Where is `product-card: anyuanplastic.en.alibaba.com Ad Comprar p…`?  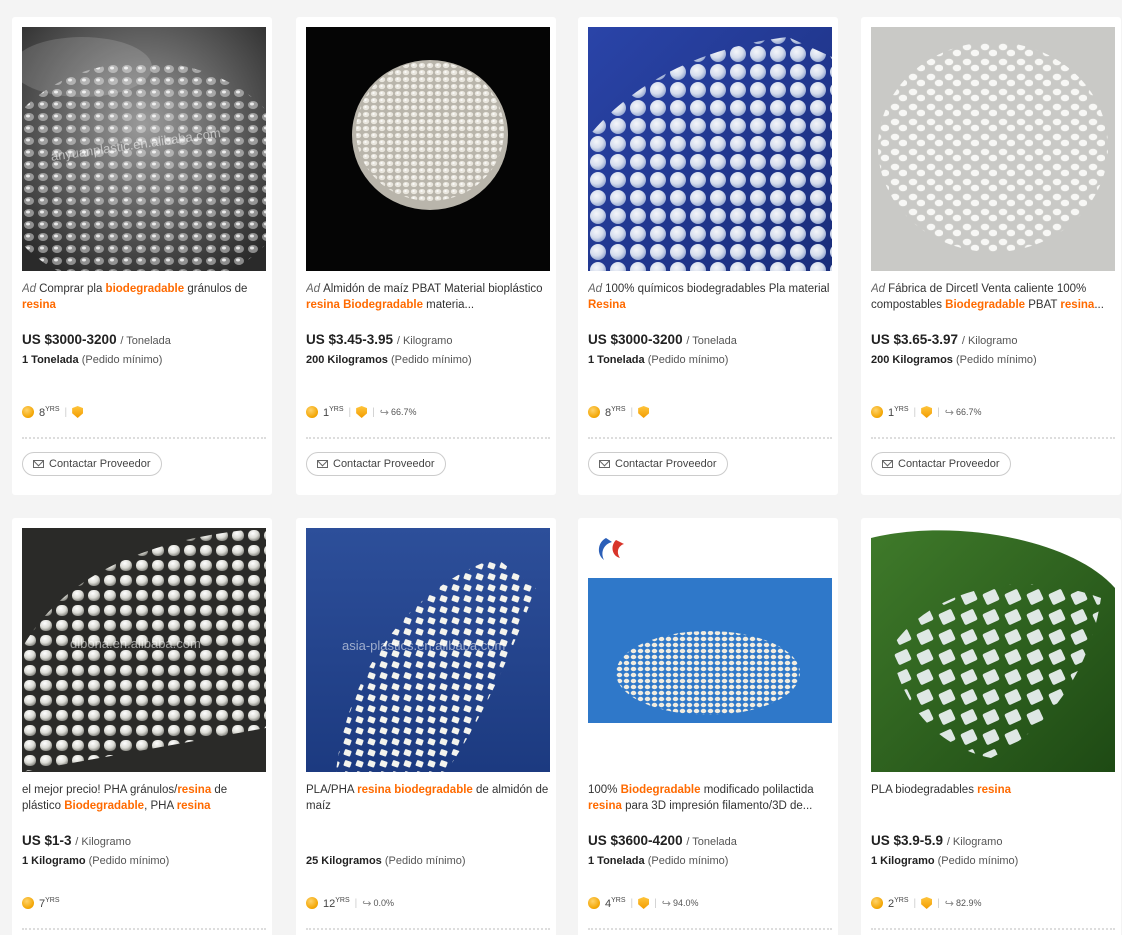
product-card: anyuanplastic.en.alibaba.com Ad Comprar p… is located at coordinates (142, 256).